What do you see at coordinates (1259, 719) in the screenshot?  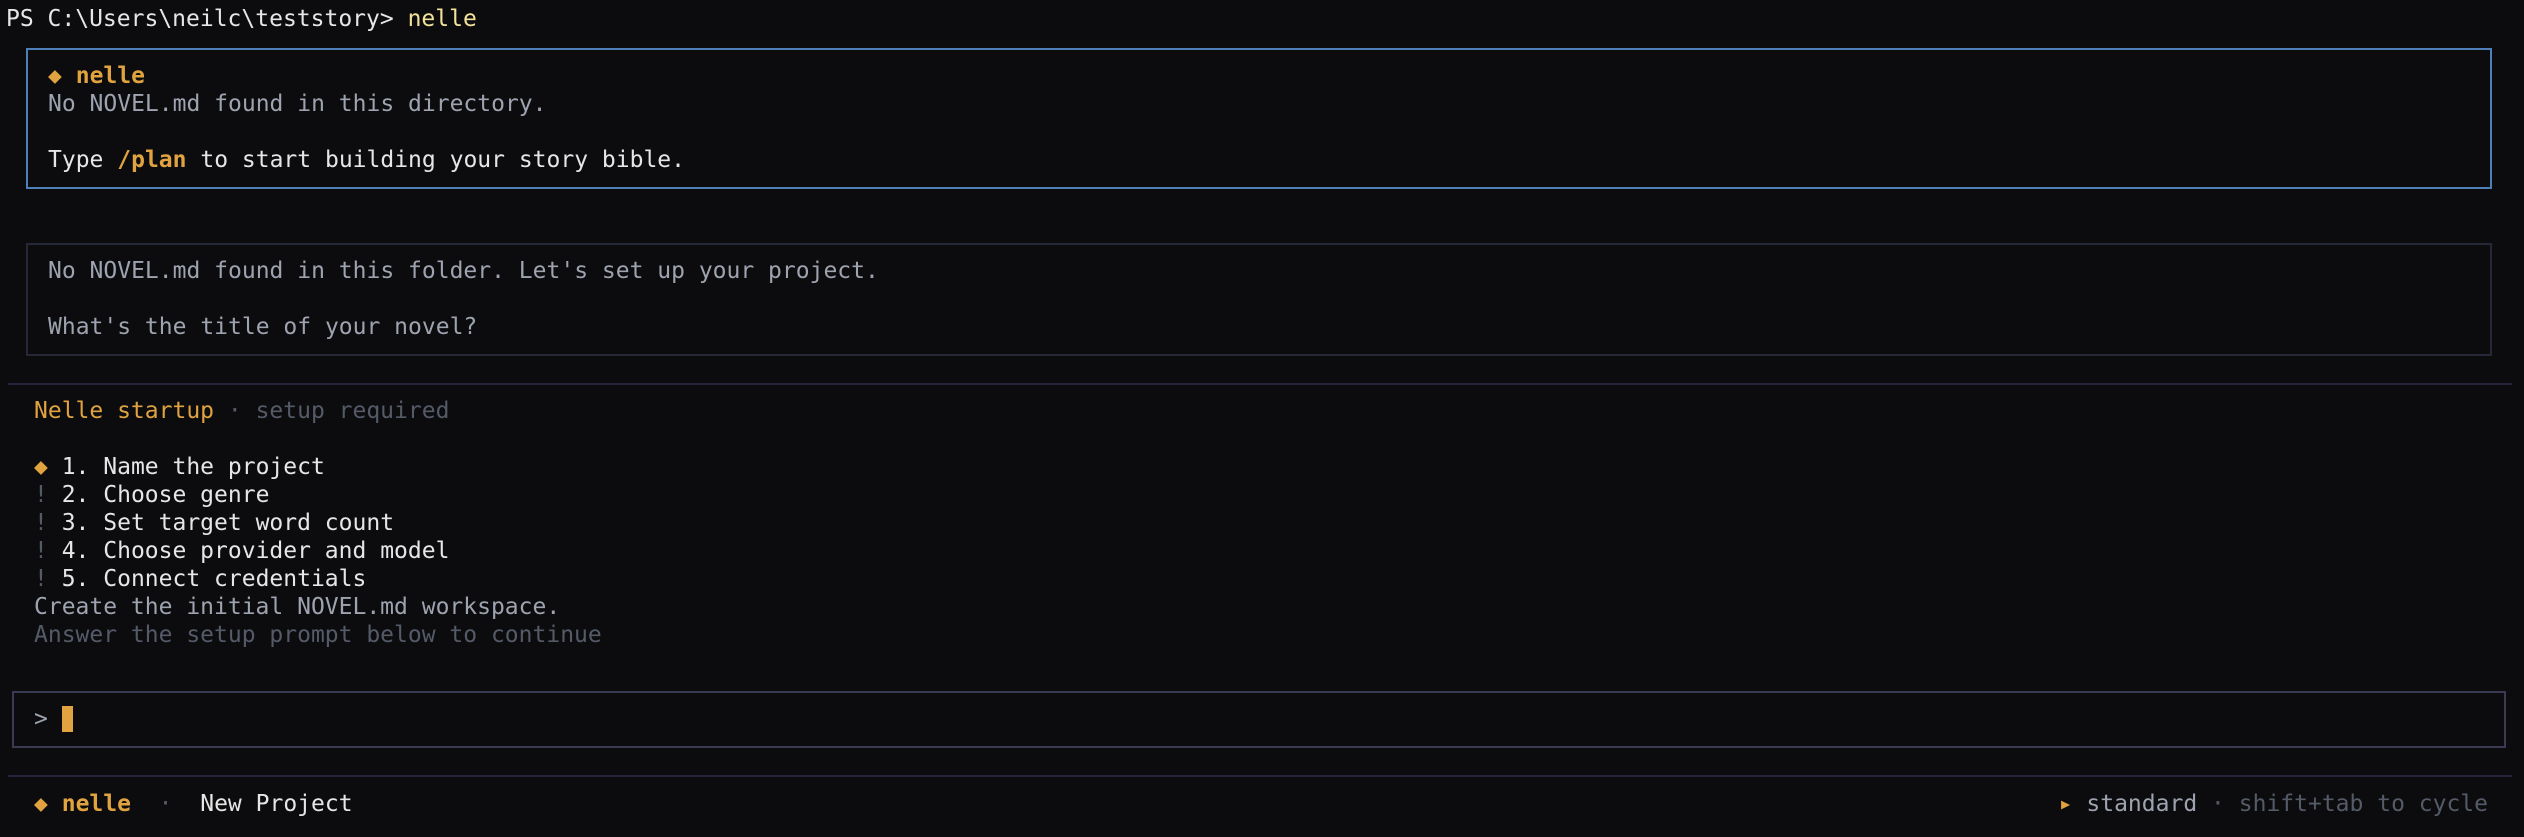 I see `prompt-input-box` at bounding box center [1259, 719].